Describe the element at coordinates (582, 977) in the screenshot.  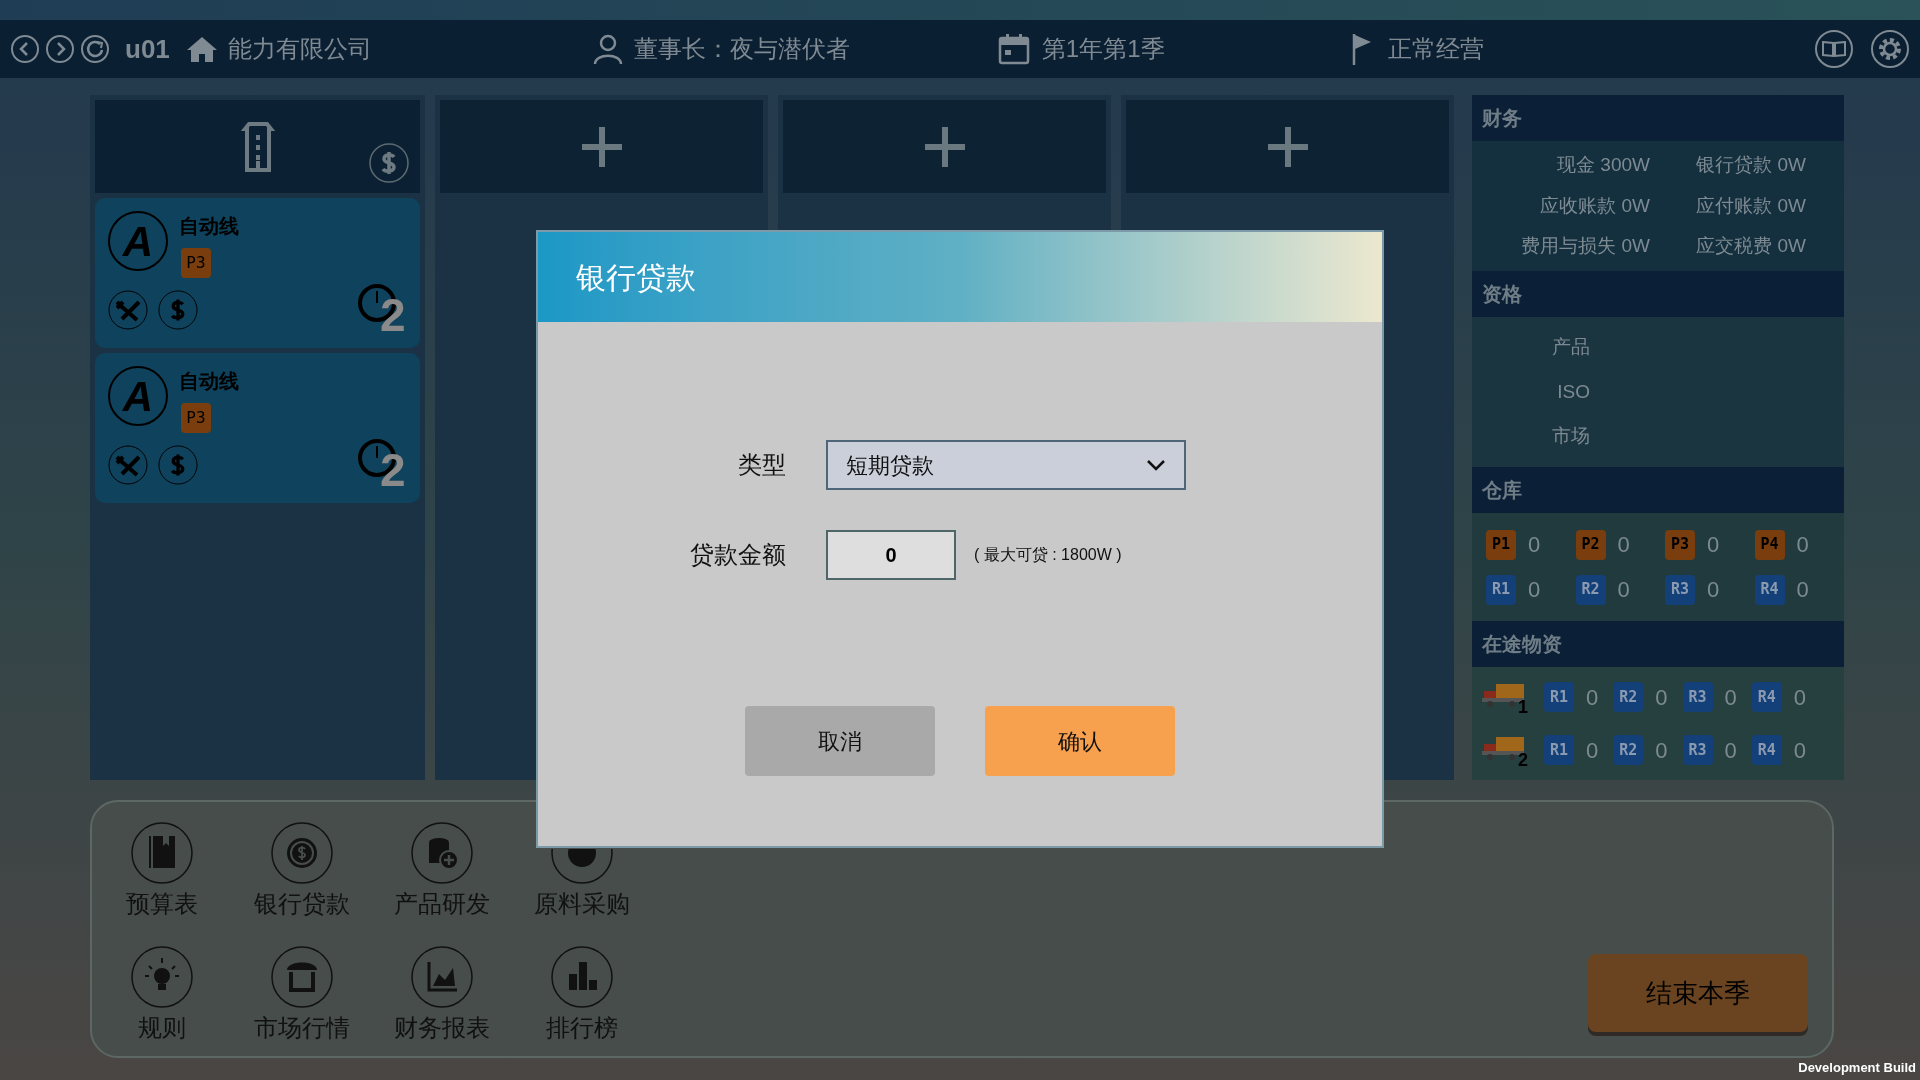
I see `bars-icon` at that location.